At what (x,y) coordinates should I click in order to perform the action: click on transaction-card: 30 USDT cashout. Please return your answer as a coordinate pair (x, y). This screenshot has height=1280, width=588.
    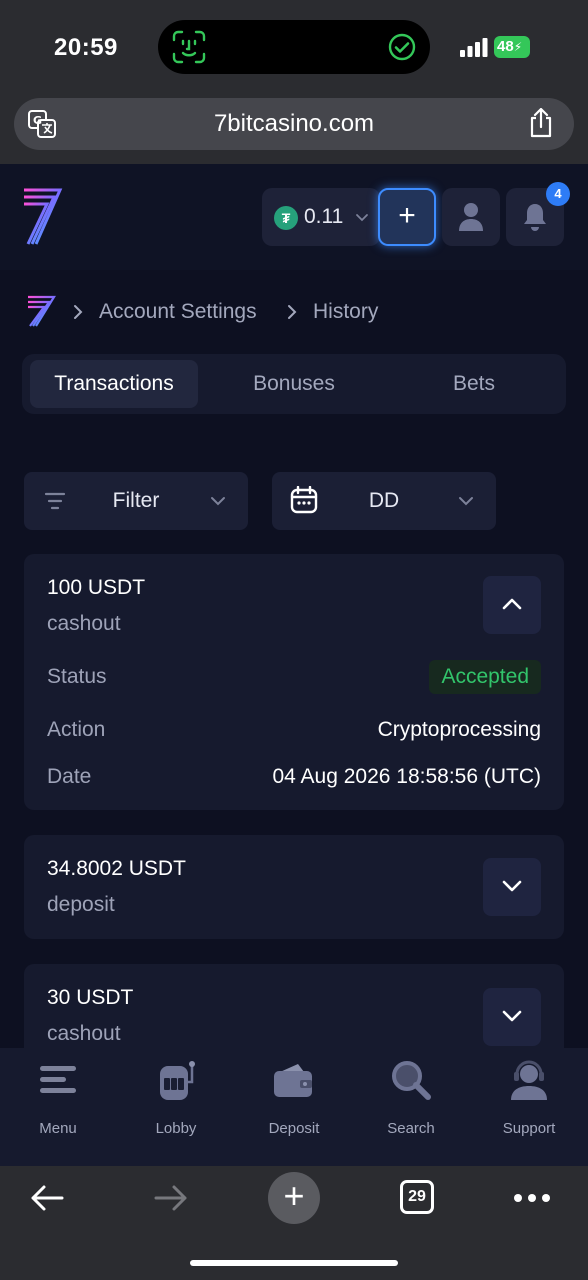
    Looking at the image, I should click on (294, 1006).